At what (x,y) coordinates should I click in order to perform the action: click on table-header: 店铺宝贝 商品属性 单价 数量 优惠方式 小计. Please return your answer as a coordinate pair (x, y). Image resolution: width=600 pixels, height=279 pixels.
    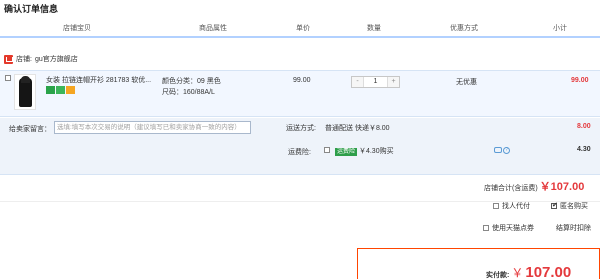
    Looking at the image, I should click on (300, 28).